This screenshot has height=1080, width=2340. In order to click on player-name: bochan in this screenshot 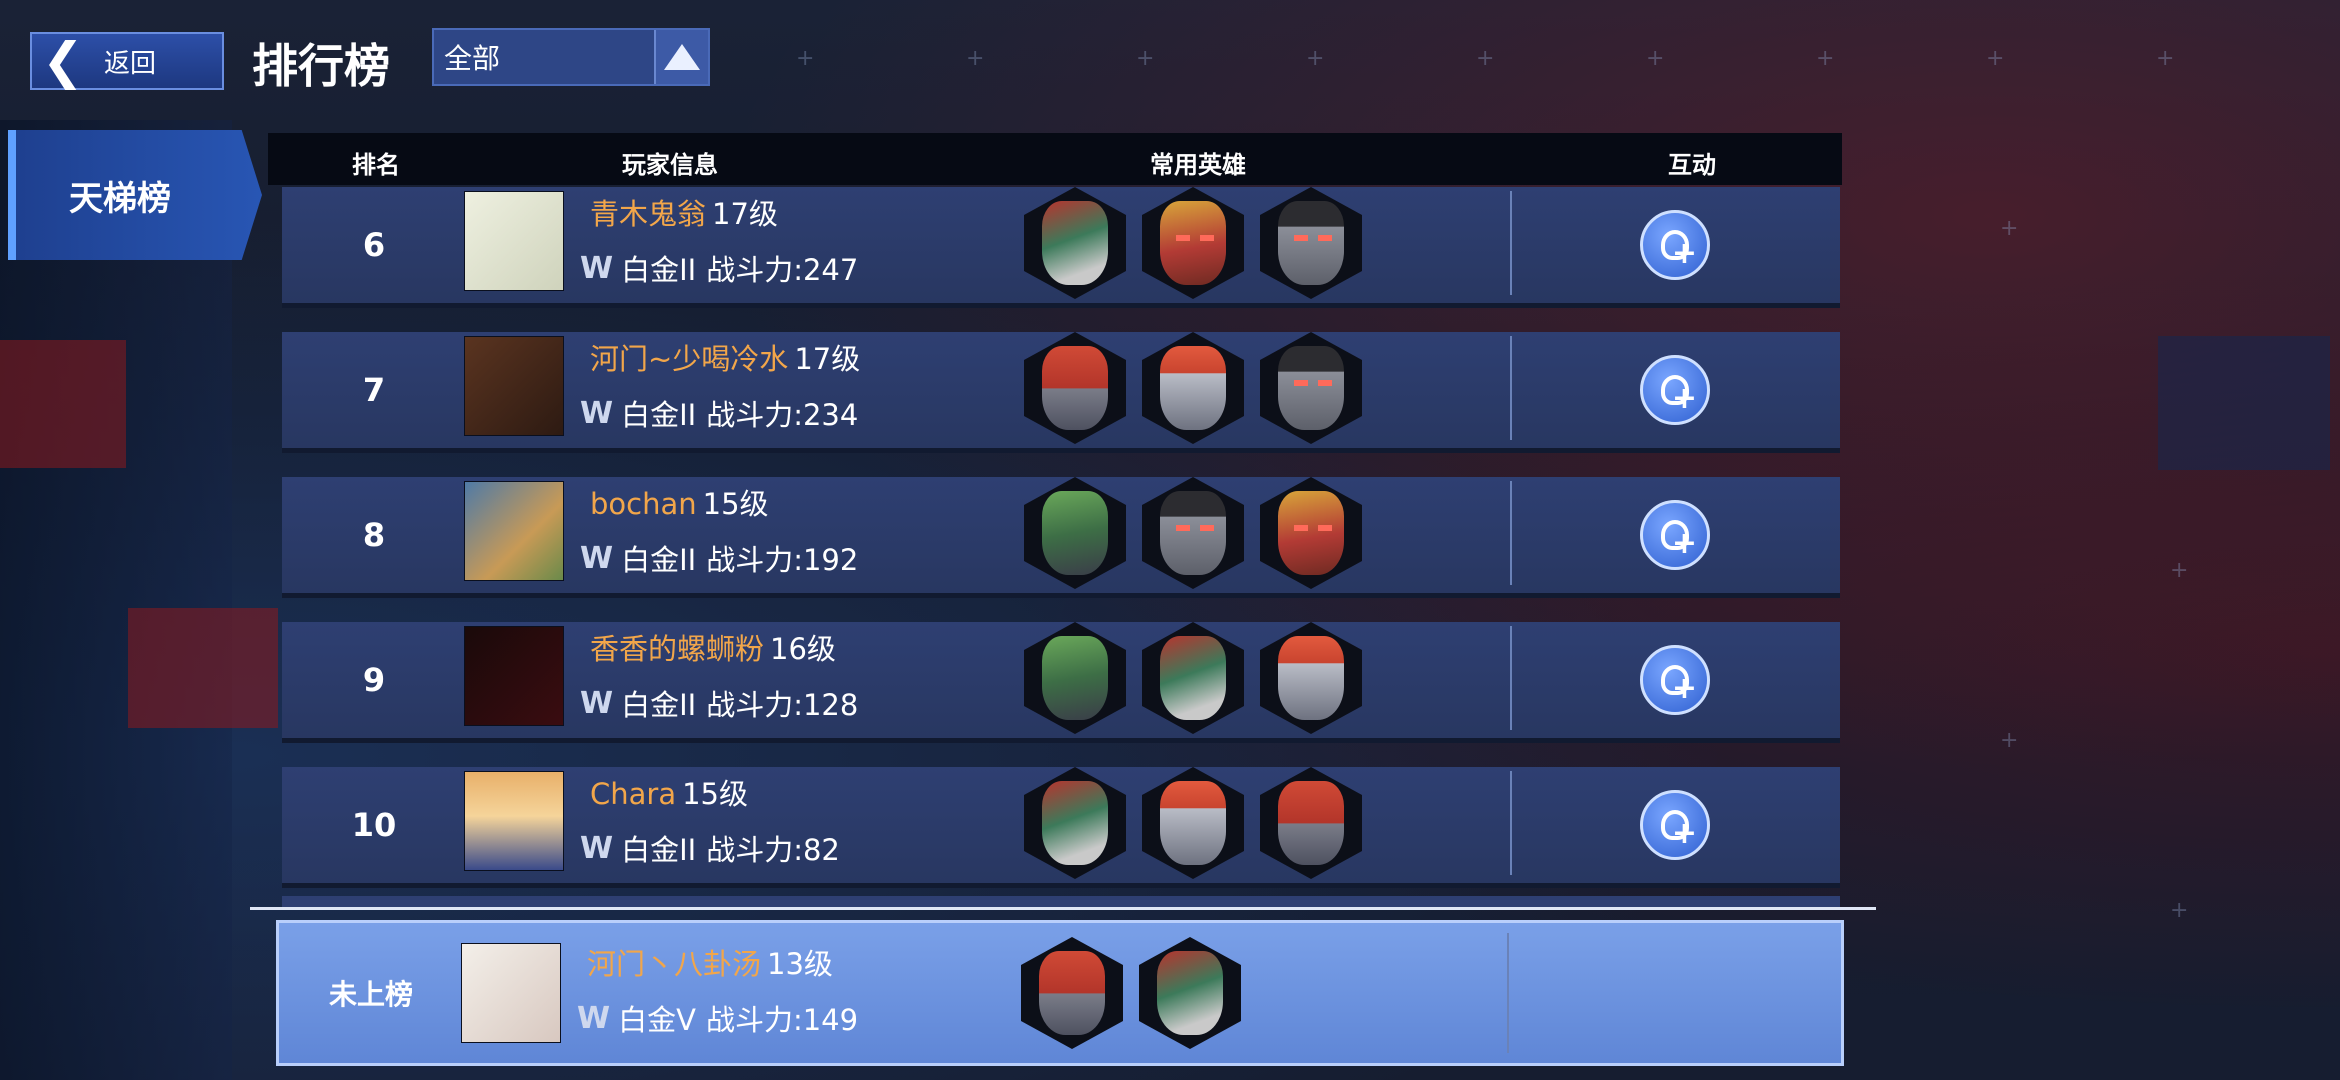, I will do `click(643, 504)`.